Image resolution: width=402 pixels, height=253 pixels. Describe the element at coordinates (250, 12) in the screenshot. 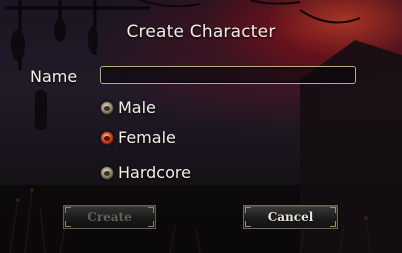

I see `tree-branches` at that location.